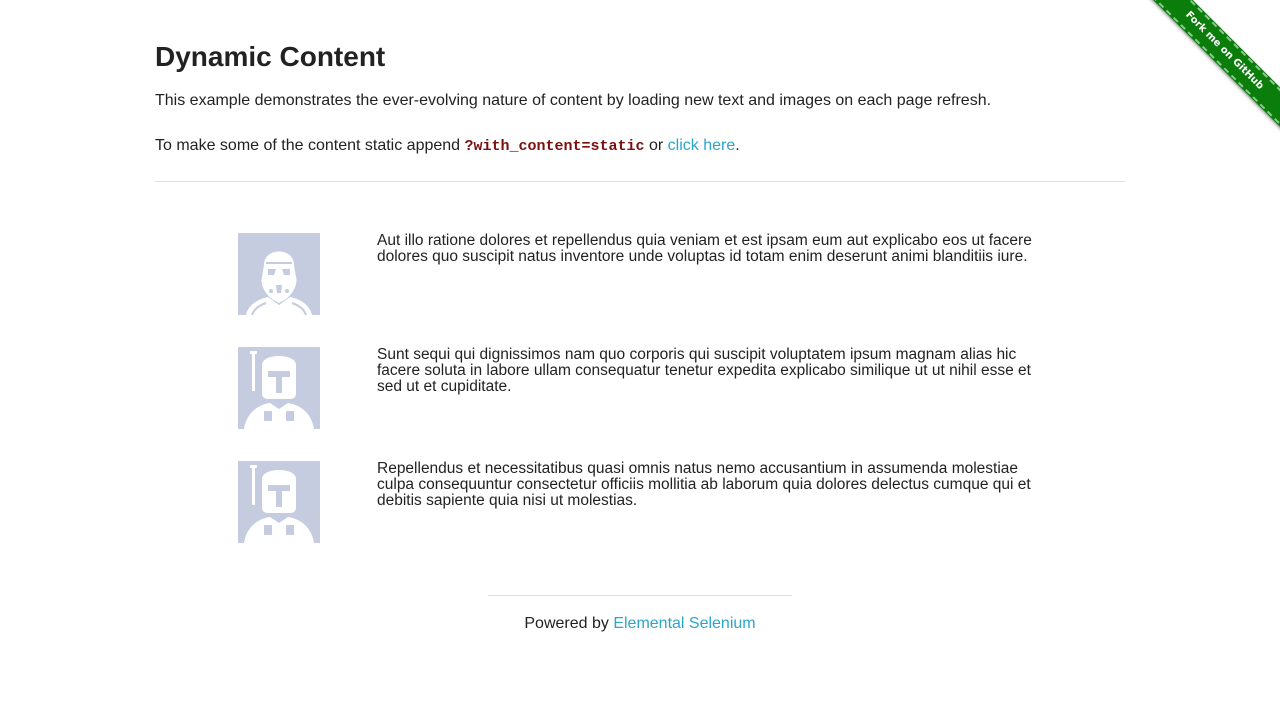 This screenshot has height=720, width=1280. What do you see at coordinates (554, 146) in the screenshot?
I see `static-query-code: ?with_content=static` at bounding box center [554, 146].